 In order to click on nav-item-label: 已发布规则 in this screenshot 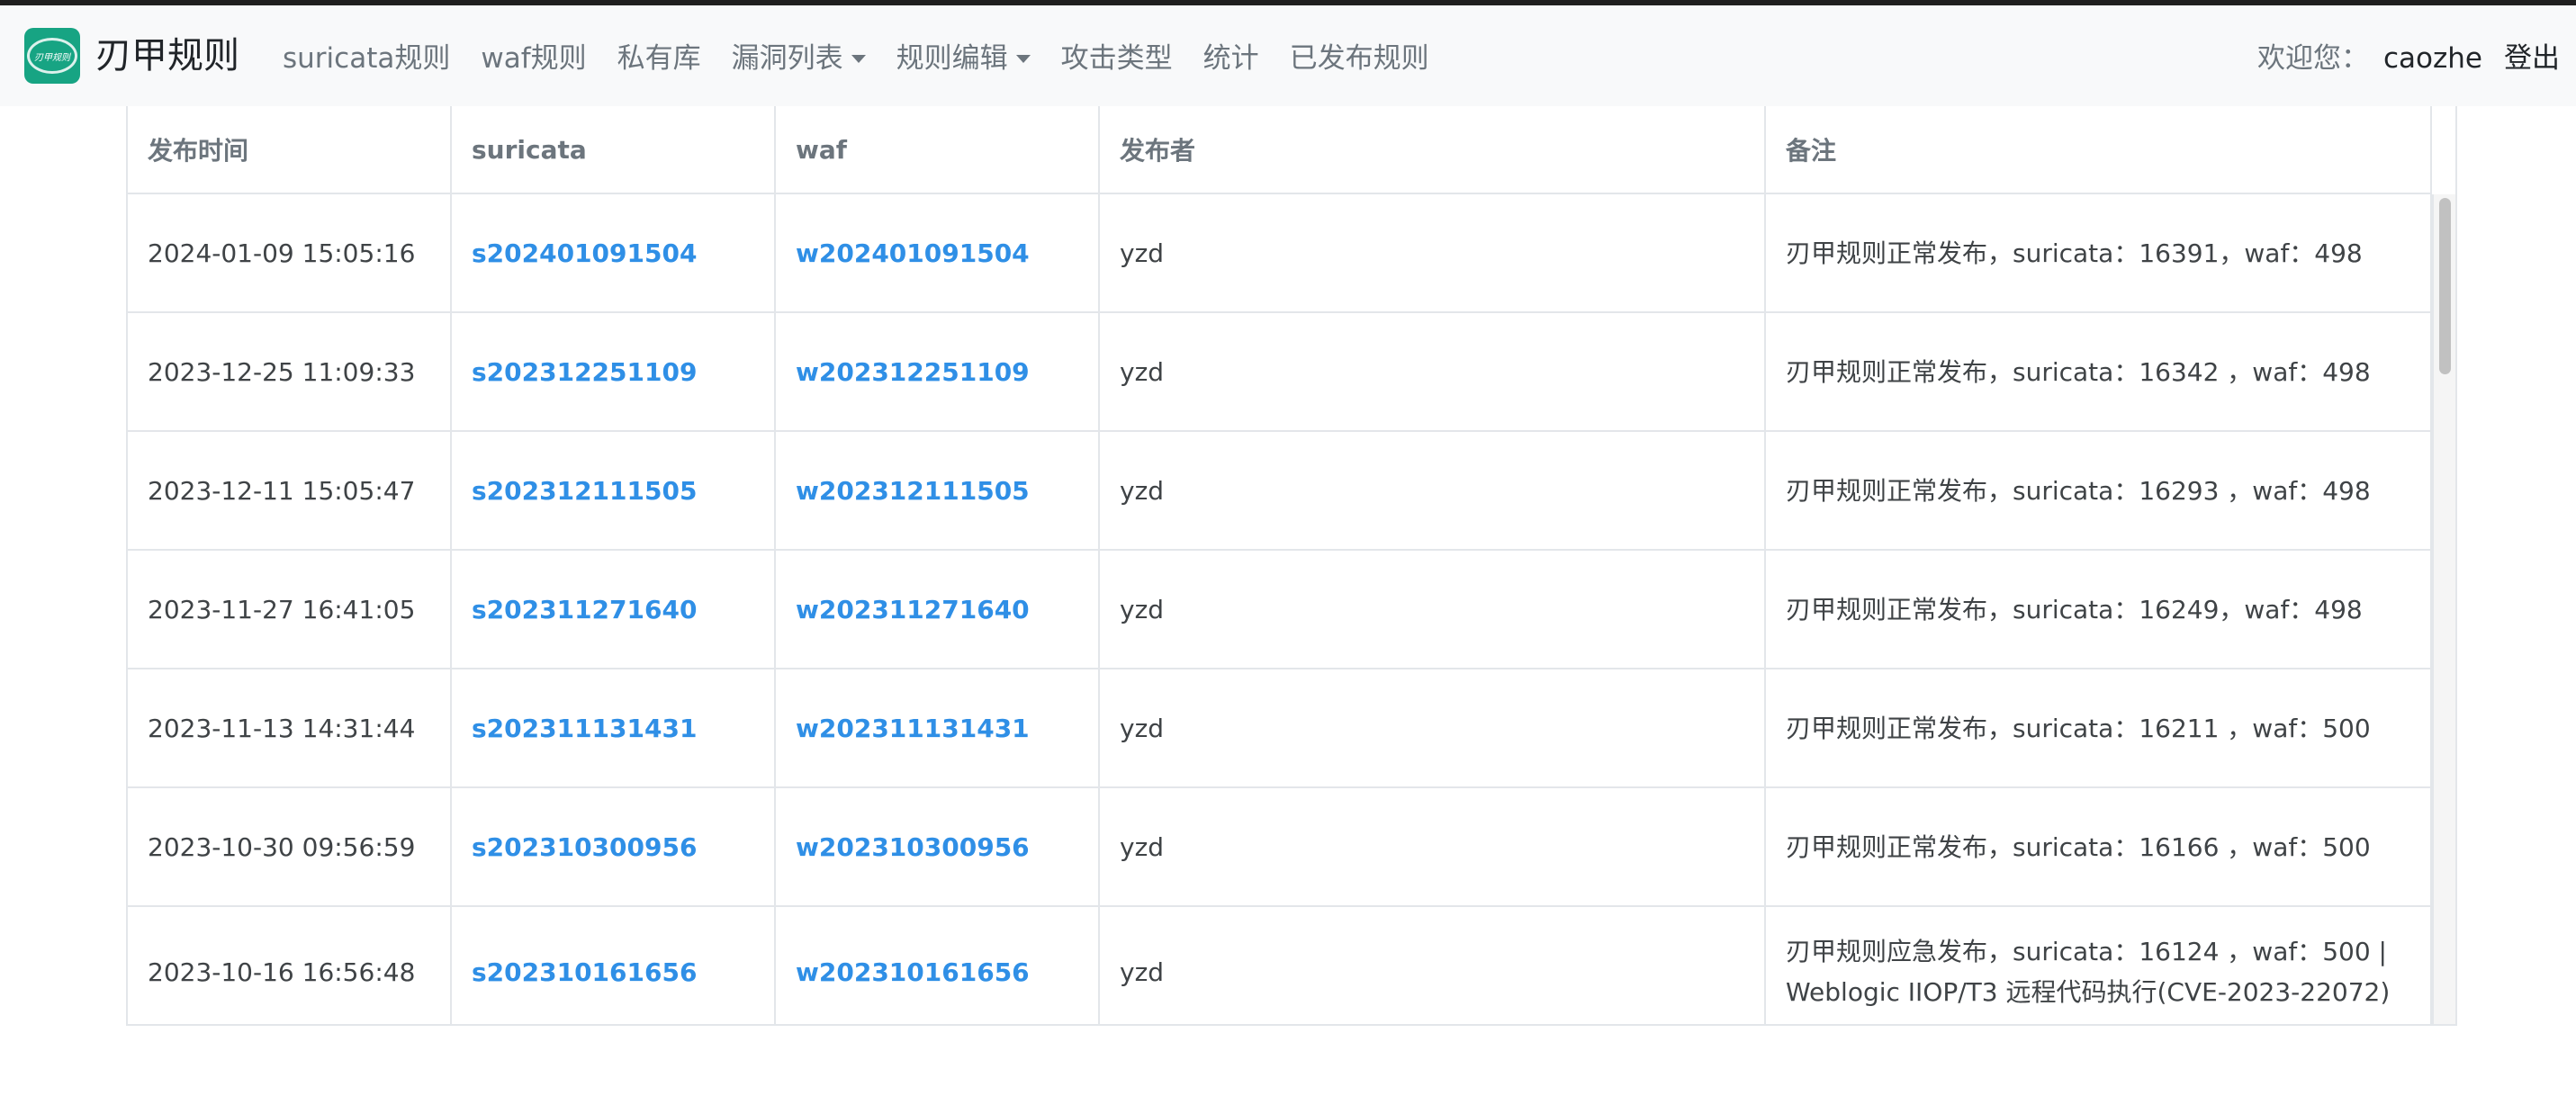, I will do `click(1359, 58)`.